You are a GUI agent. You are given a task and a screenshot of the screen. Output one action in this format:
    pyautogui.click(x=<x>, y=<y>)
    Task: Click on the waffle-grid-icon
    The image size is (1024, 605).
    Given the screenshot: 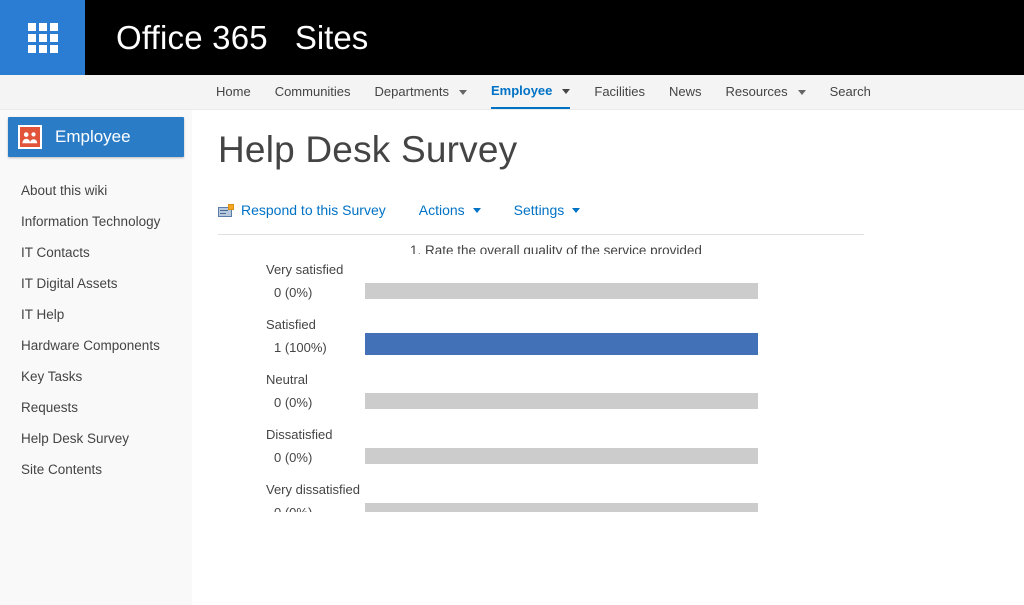 What is the action you would take?
    pyautogui.click(x=42, y=37)
    